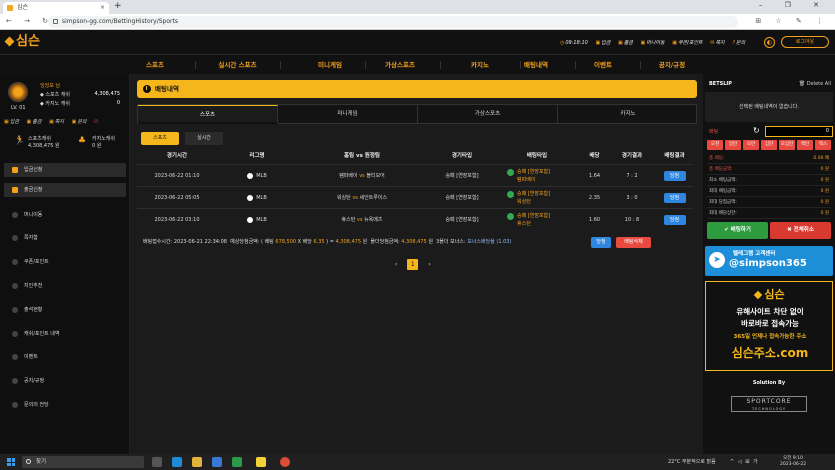  What do you see at coordinates (751, 145) in the screenshot?
I see `chip-50k: 오만` at bounding box center [751, 145].